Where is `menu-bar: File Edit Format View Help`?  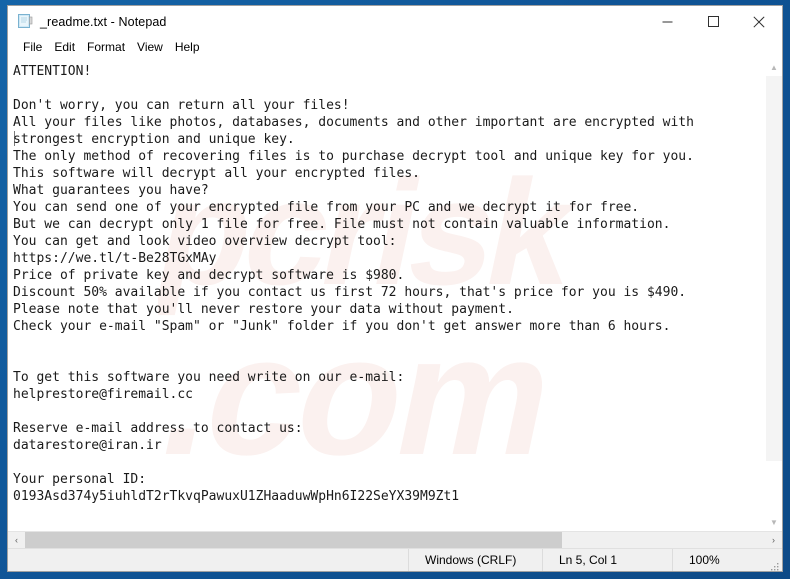 menu-bar: File Edit Format View Help is located at coordinates (395, 47).